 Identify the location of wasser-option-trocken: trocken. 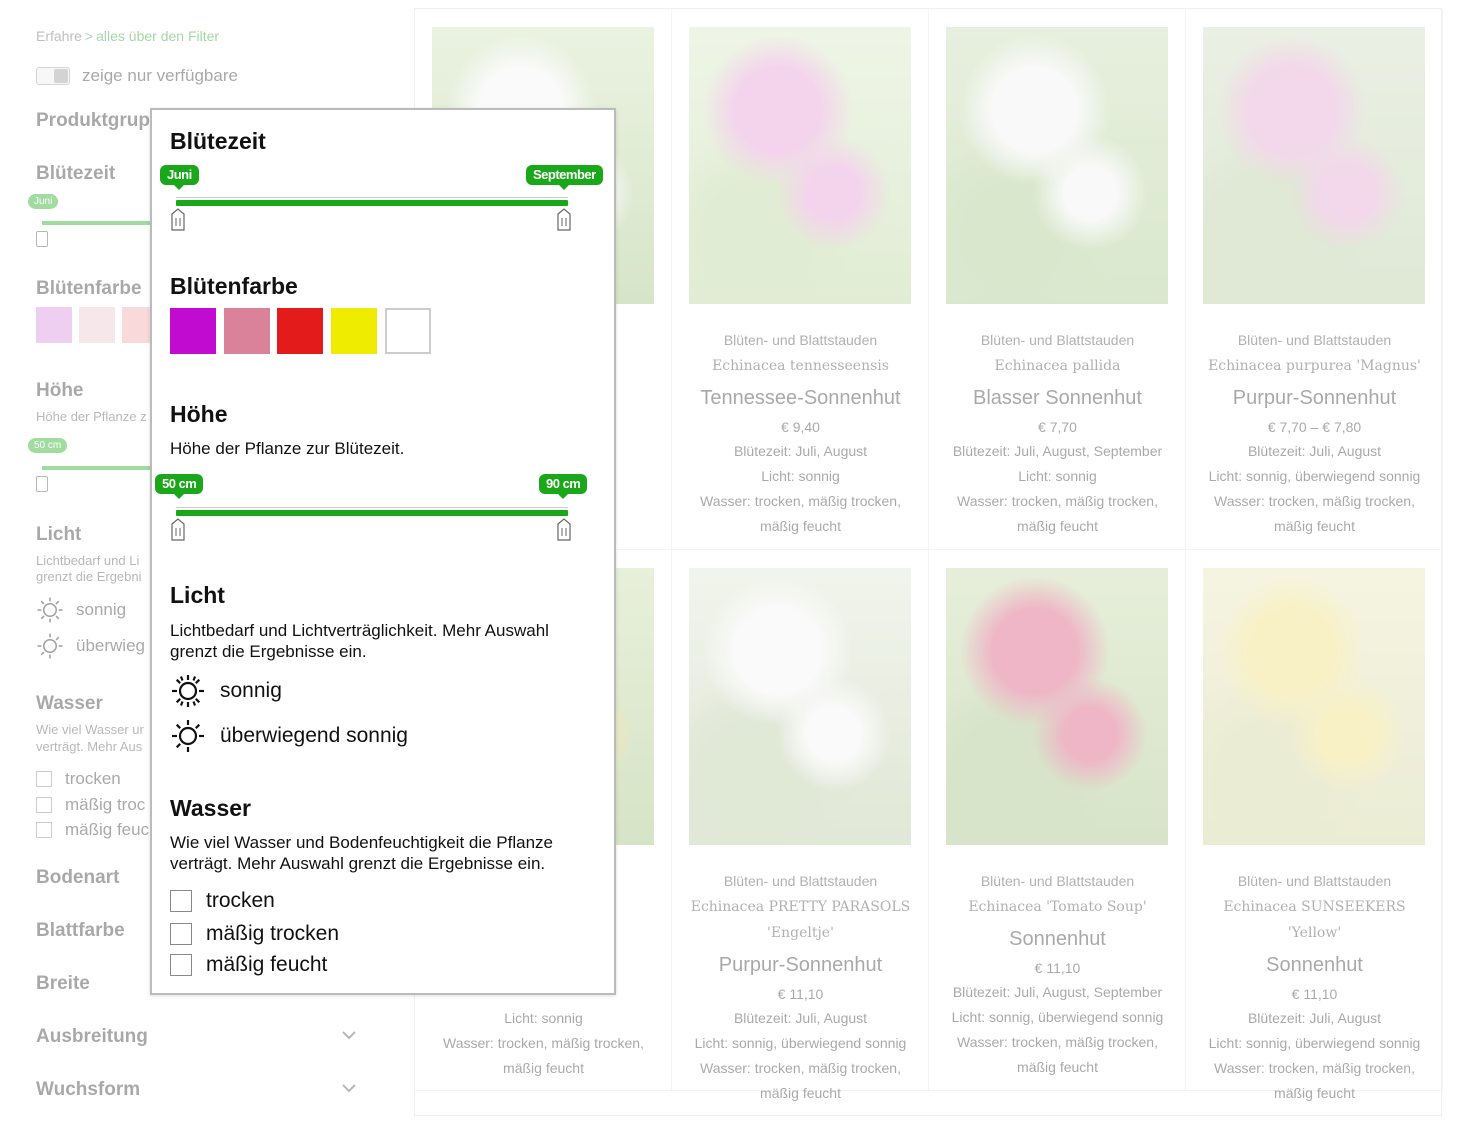
(222, 901).